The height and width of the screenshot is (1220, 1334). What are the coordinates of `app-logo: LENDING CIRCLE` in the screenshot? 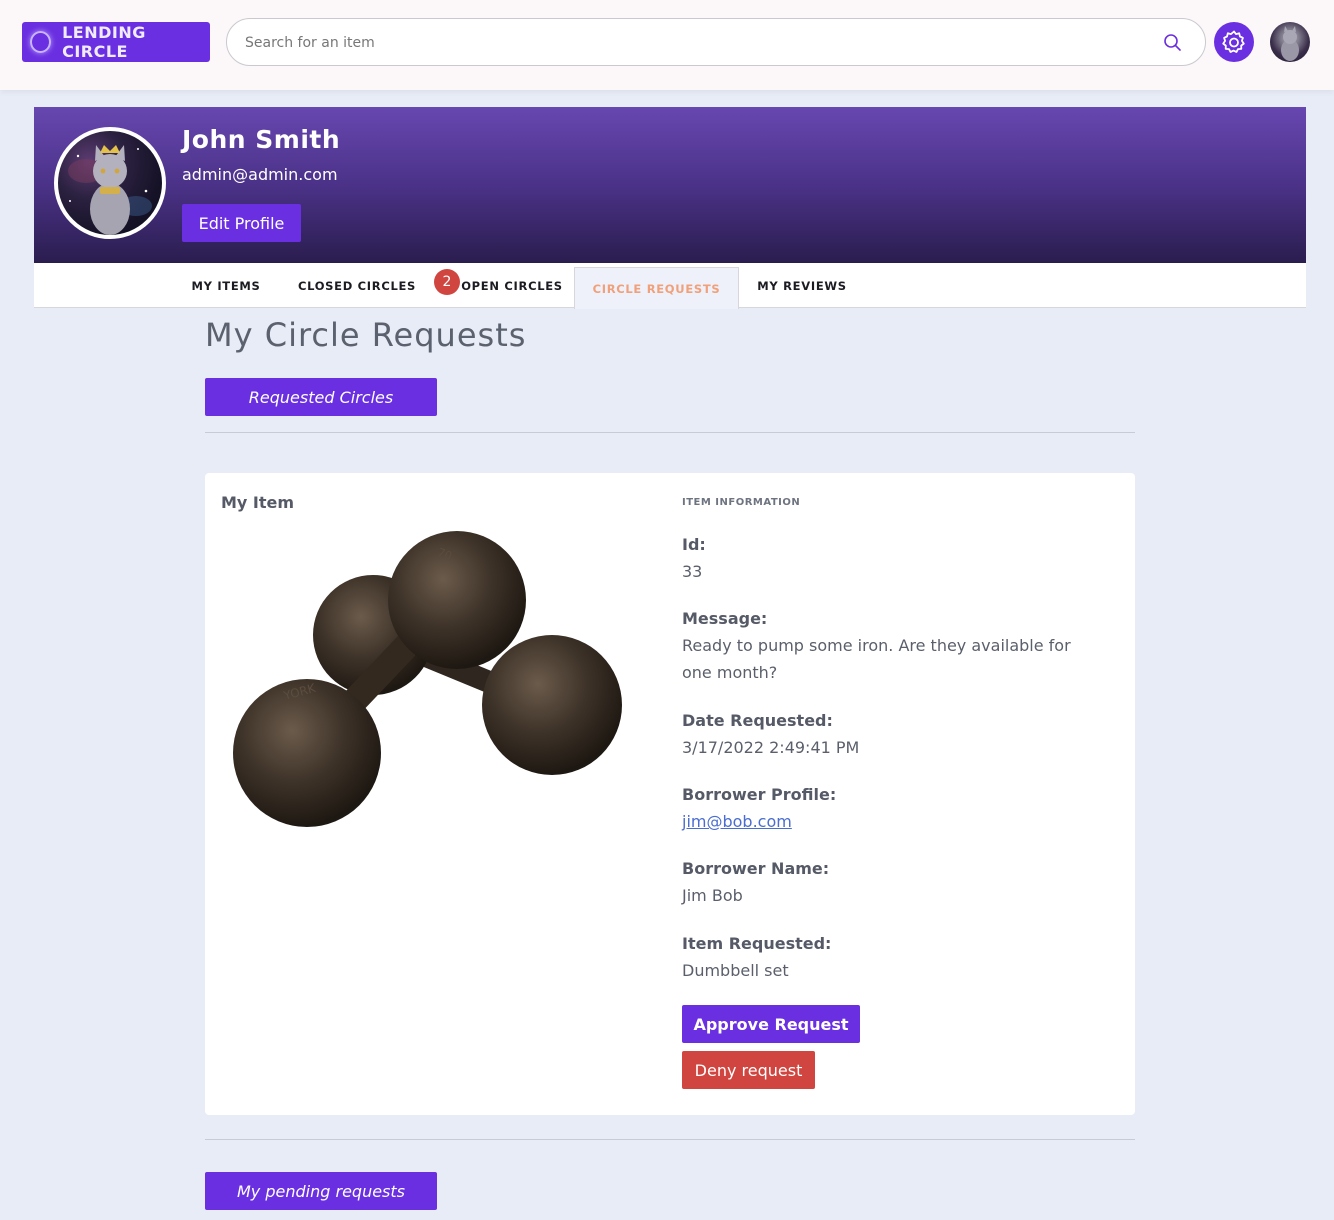 It's located at (116, 42).